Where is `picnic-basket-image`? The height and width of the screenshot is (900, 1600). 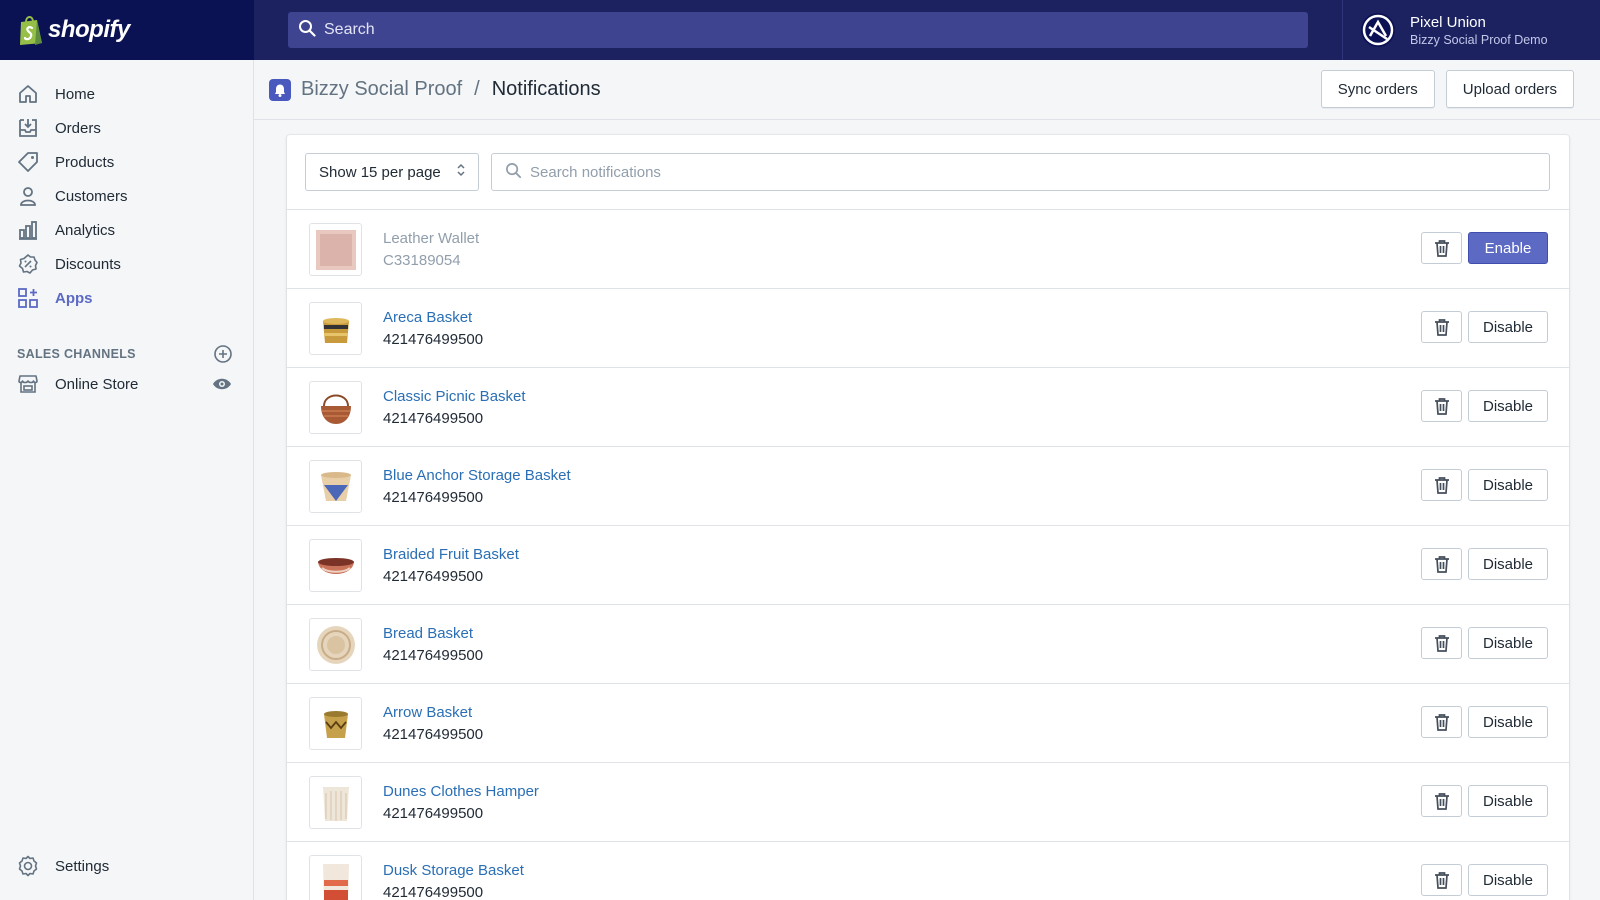
picnic-basket-image is located at coordinates (335, 409).